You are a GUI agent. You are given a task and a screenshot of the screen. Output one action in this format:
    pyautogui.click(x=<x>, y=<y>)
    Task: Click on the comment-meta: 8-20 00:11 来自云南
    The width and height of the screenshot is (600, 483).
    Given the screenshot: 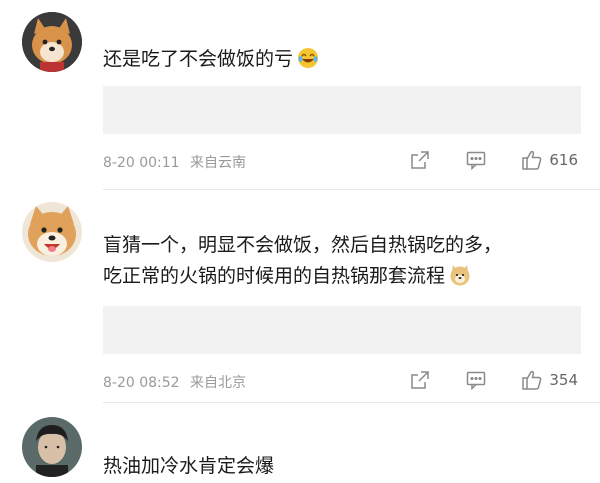 What is the action you would take?
    pyautogui.click(x=174, y=162)
    